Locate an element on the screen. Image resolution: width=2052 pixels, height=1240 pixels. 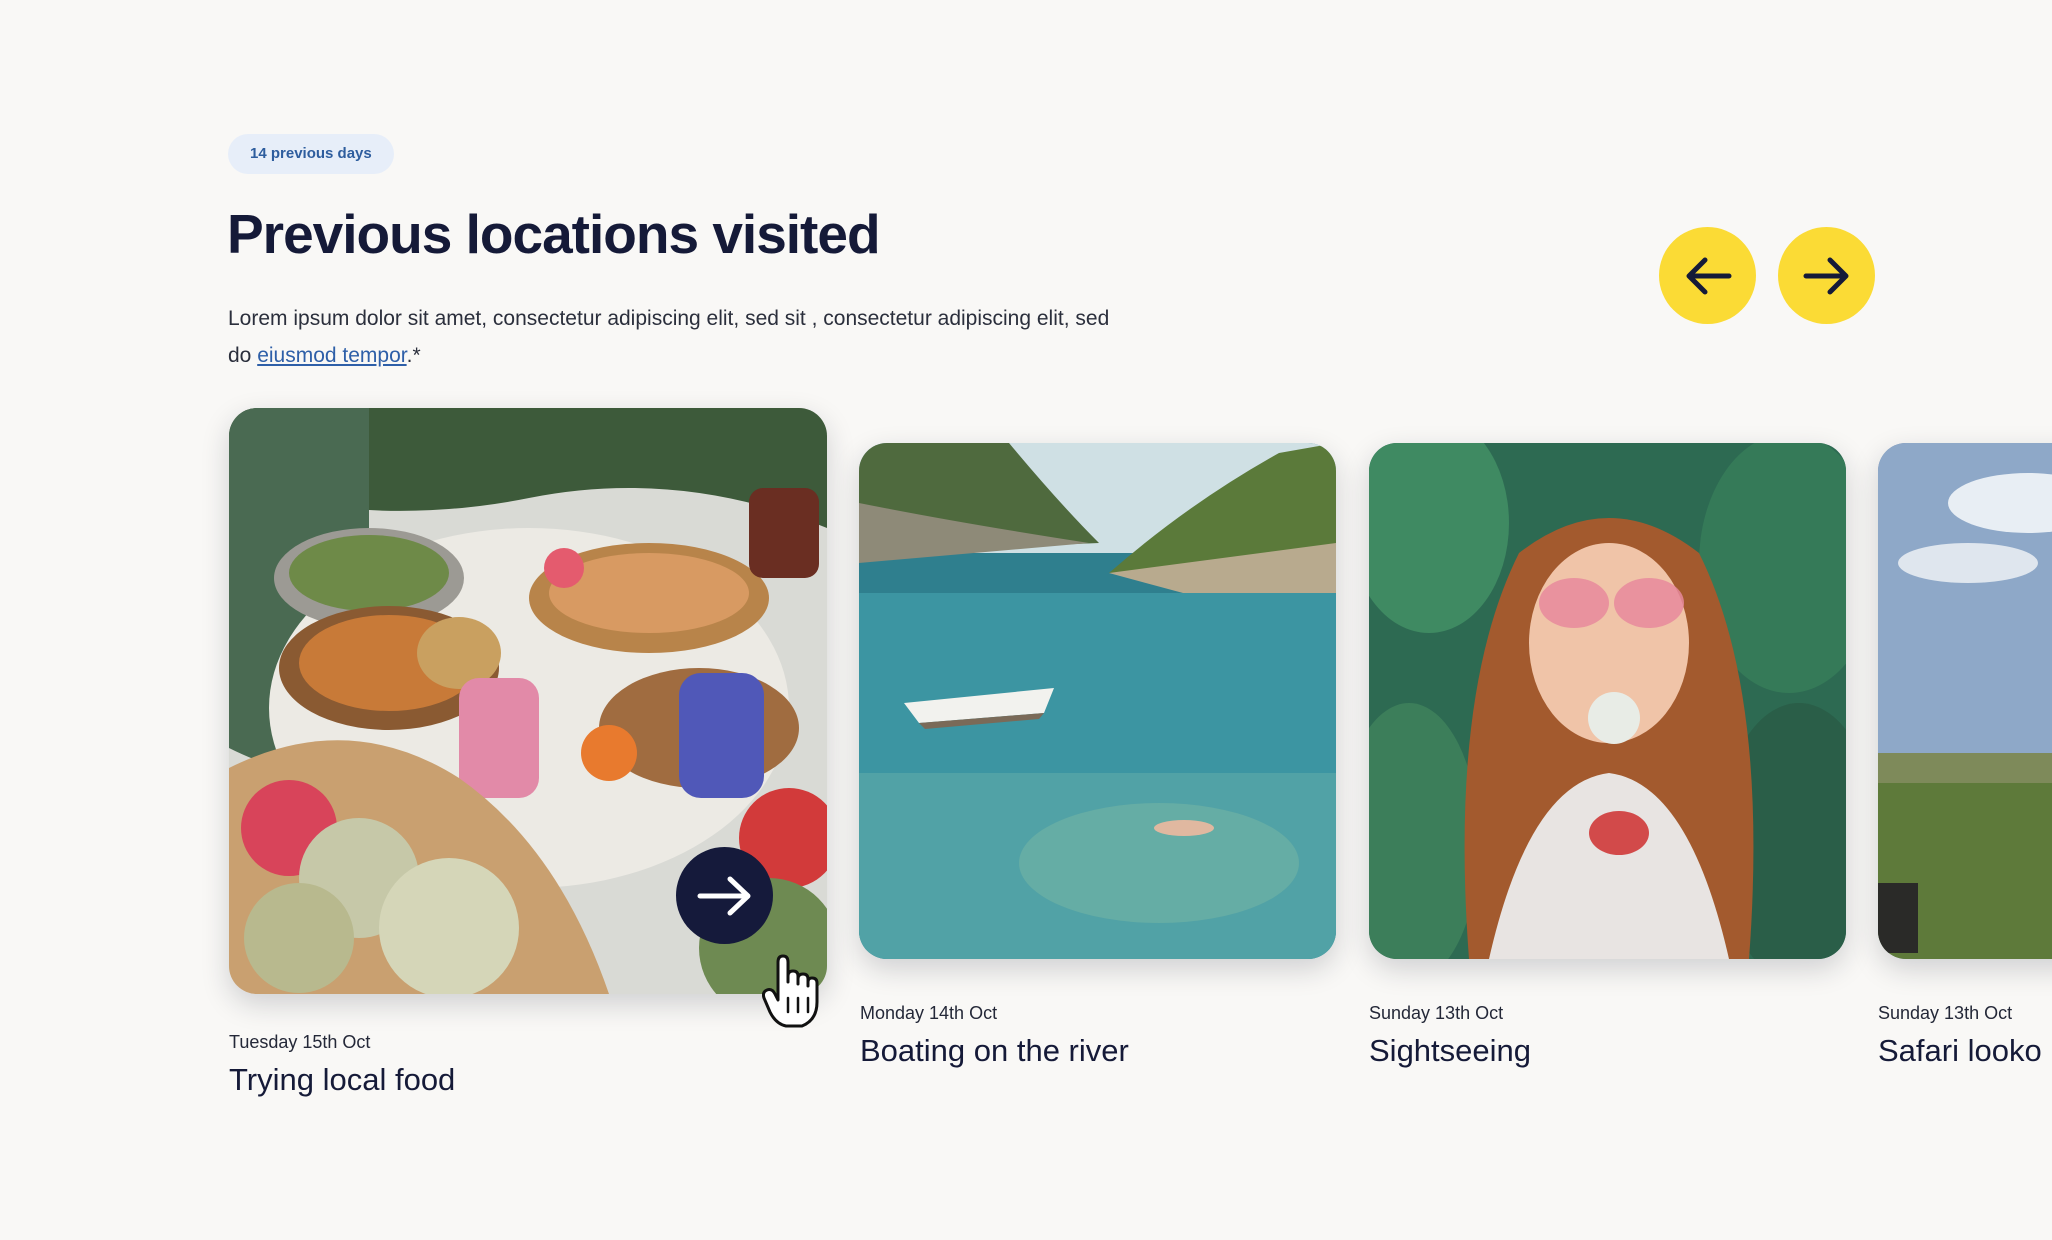
card-date: Monday 14th Oct is located at coordinates (929, 1013).